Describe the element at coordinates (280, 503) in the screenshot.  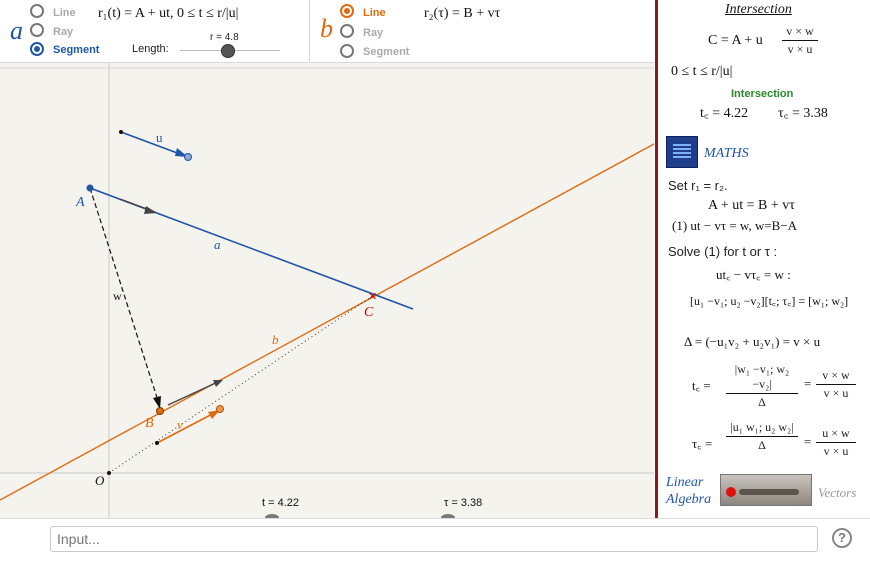
I see `slider-t-label: t = 4.22` at that location.